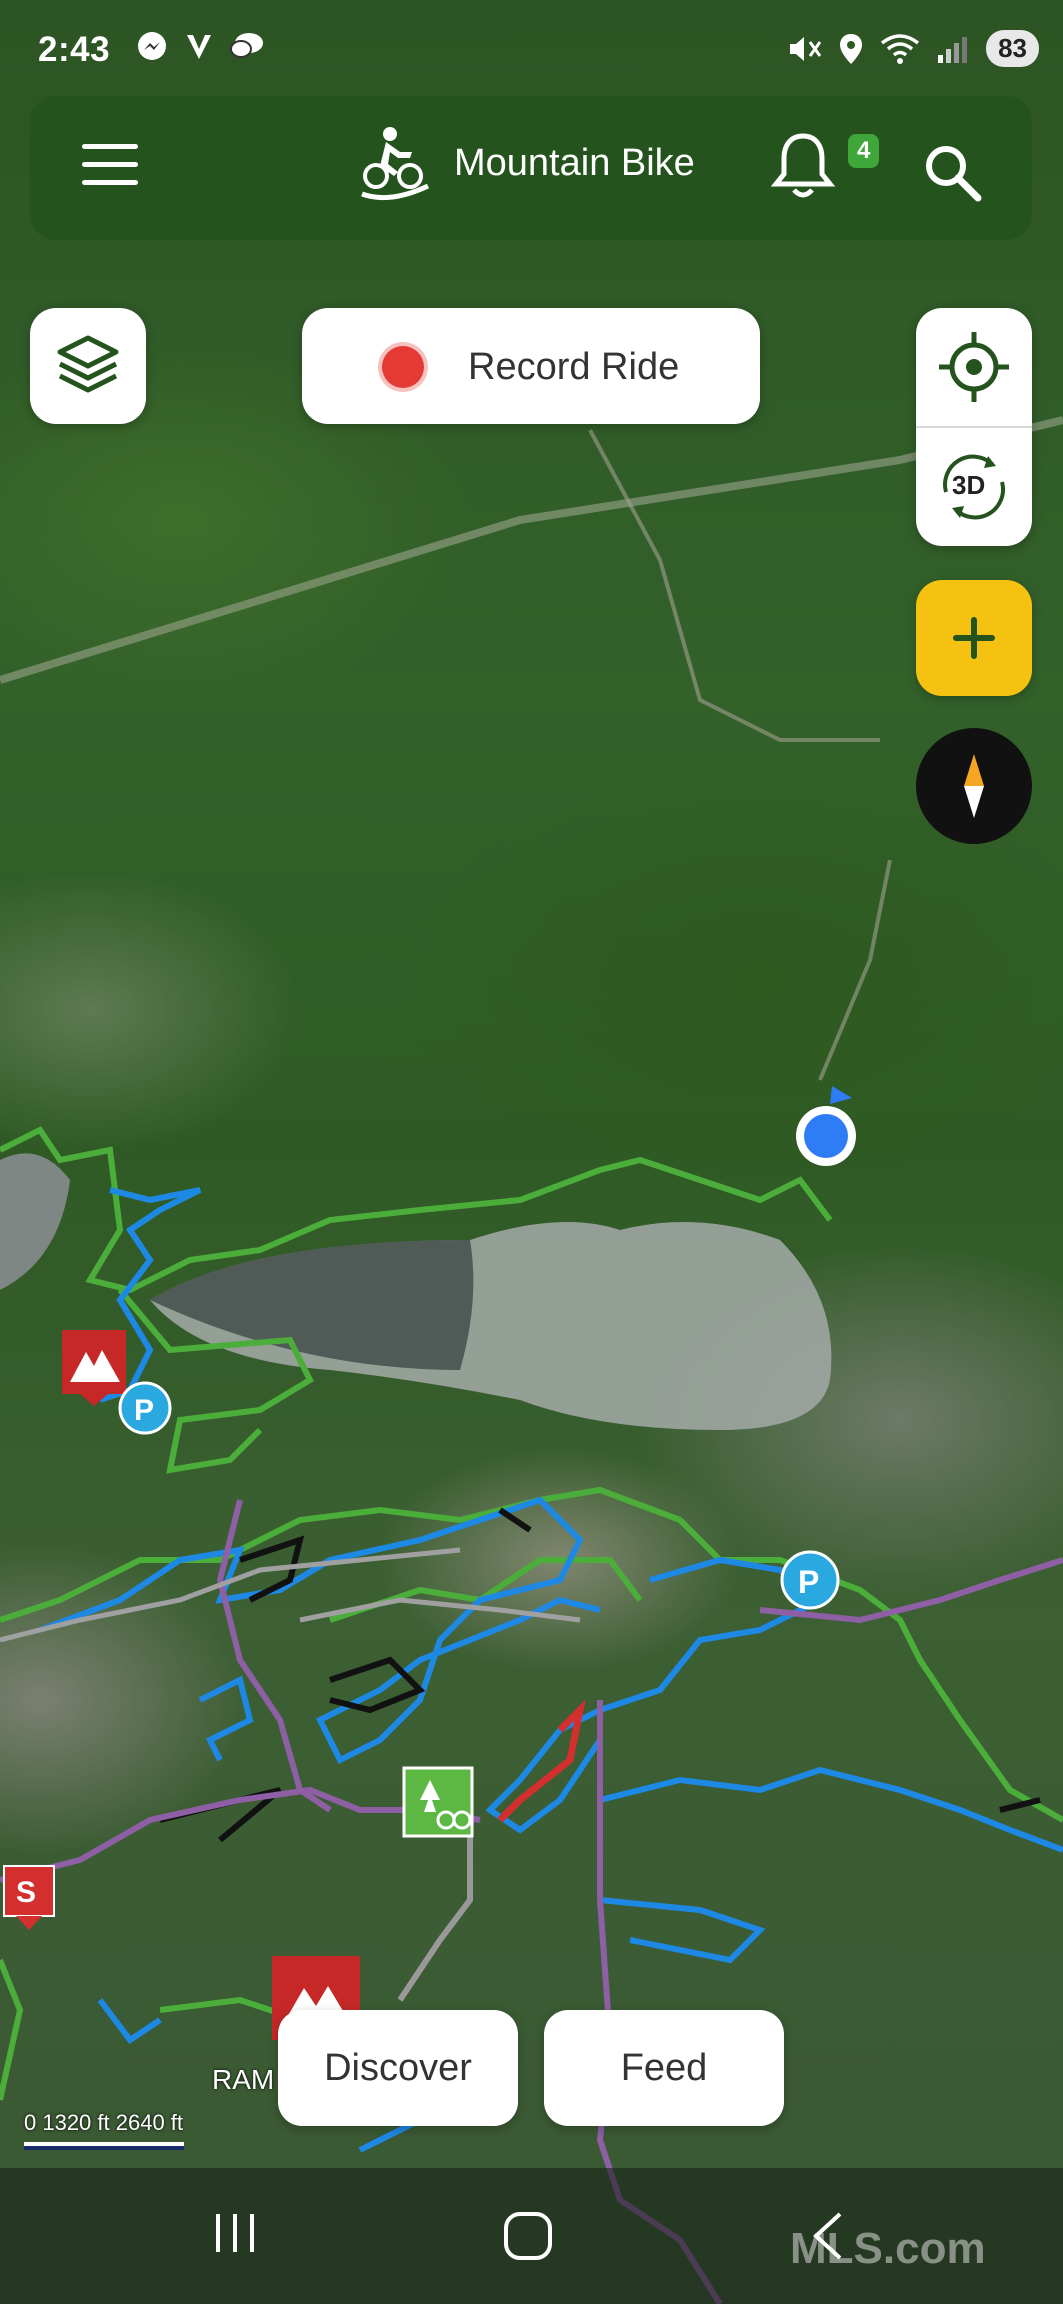 This screenshot has height=2304, width=1063. I want to click on signal-icon, so click(953, 49).